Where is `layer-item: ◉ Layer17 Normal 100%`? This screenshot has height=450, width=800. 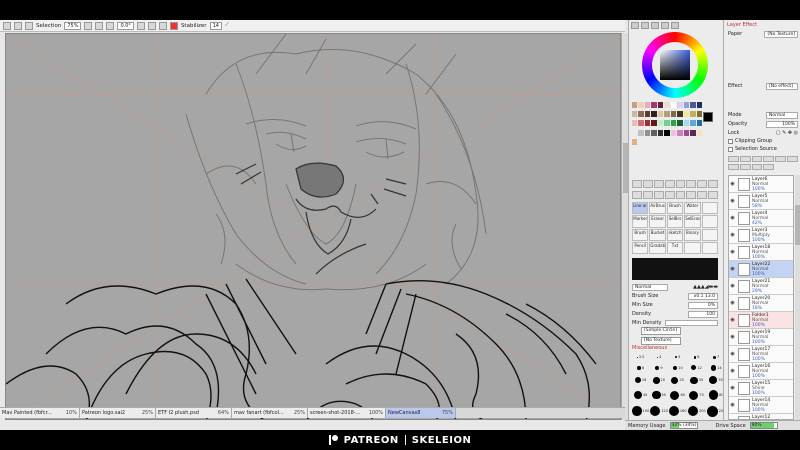 layer-item: ◉ Layer17 Normal 100% is located at coordinates (761, 354).